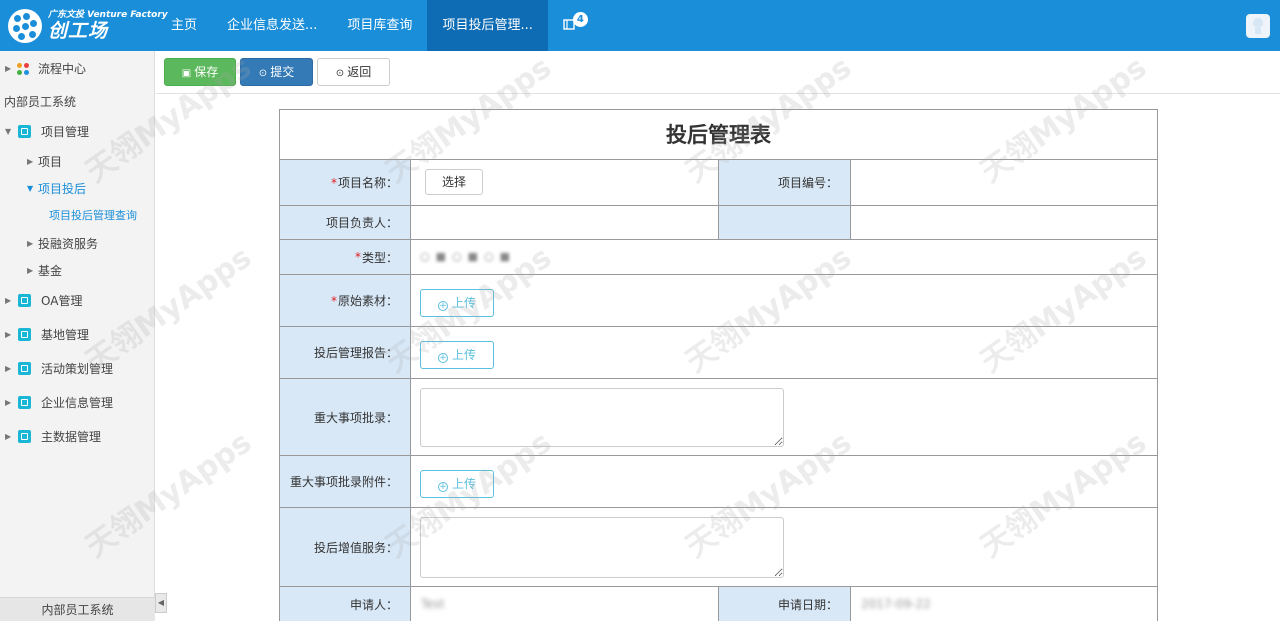  I want to click on value-service-textarea, so click(602, 547).